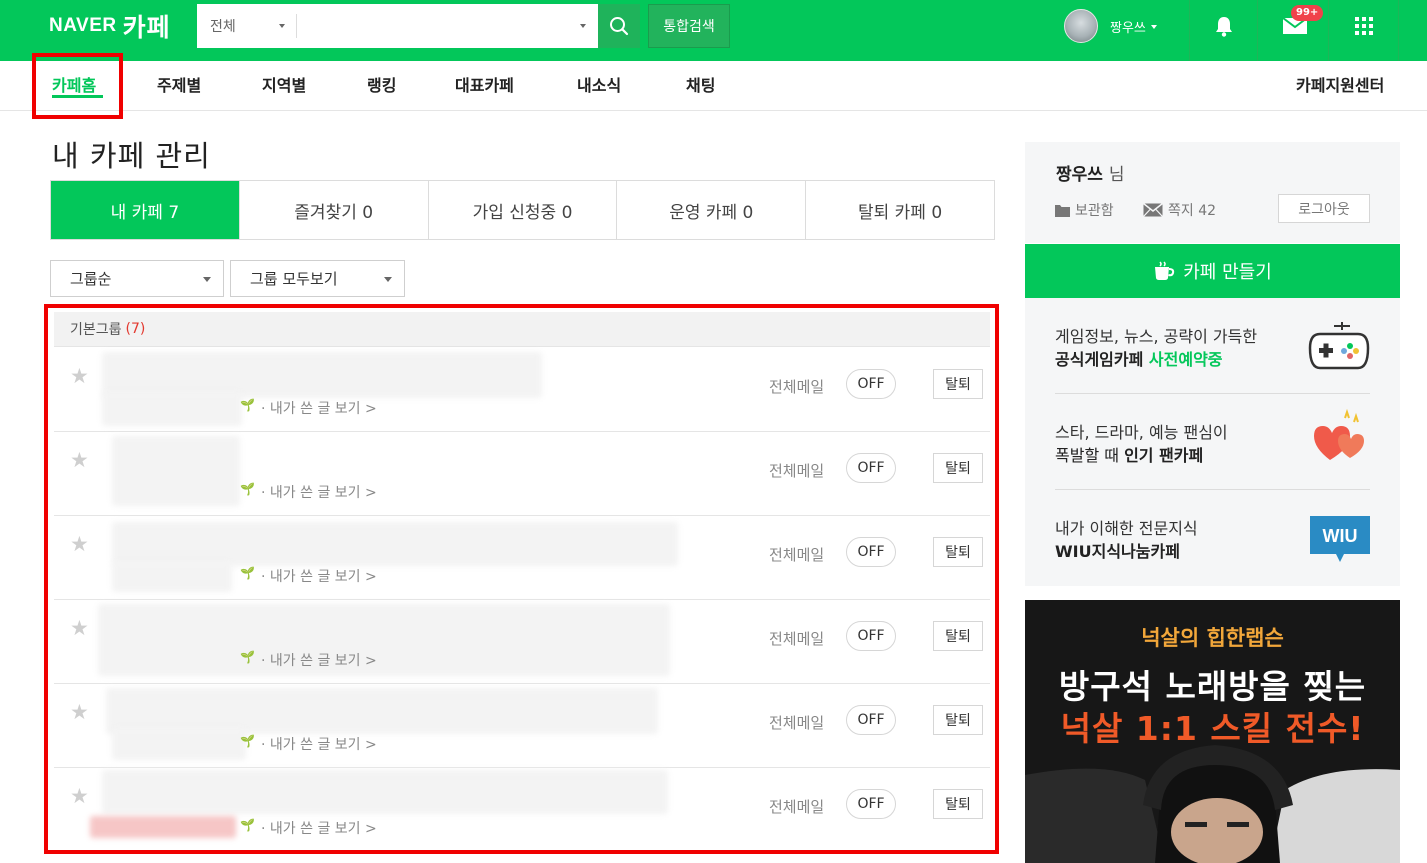  What do you see at coordinates (1192, 211) in the screenshot?
I see `notes-label: 쪽지 42` at bounding box center [1192, 211].